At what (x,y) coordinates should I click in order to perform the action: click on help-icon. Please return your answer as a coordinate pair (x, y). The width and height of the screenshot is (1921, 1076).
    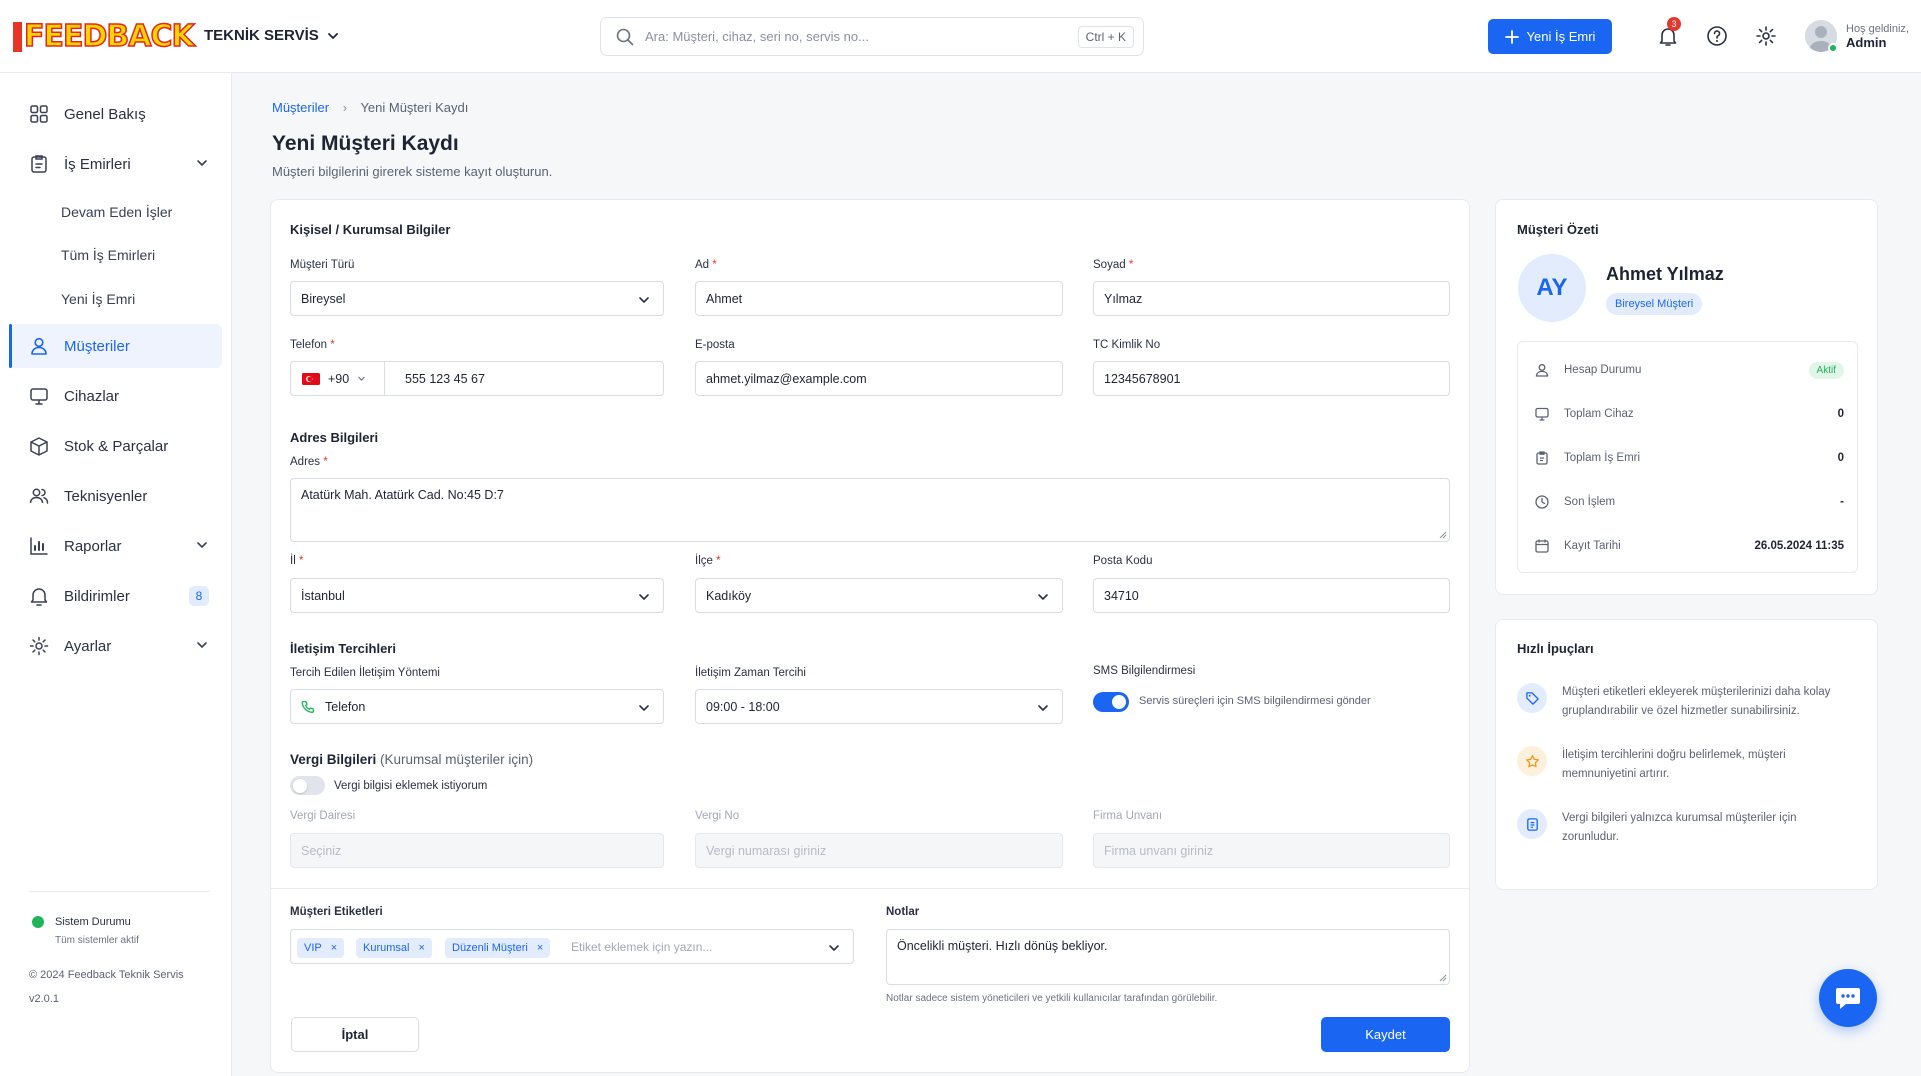
    Looking at the image, I should click on (1717, 36).